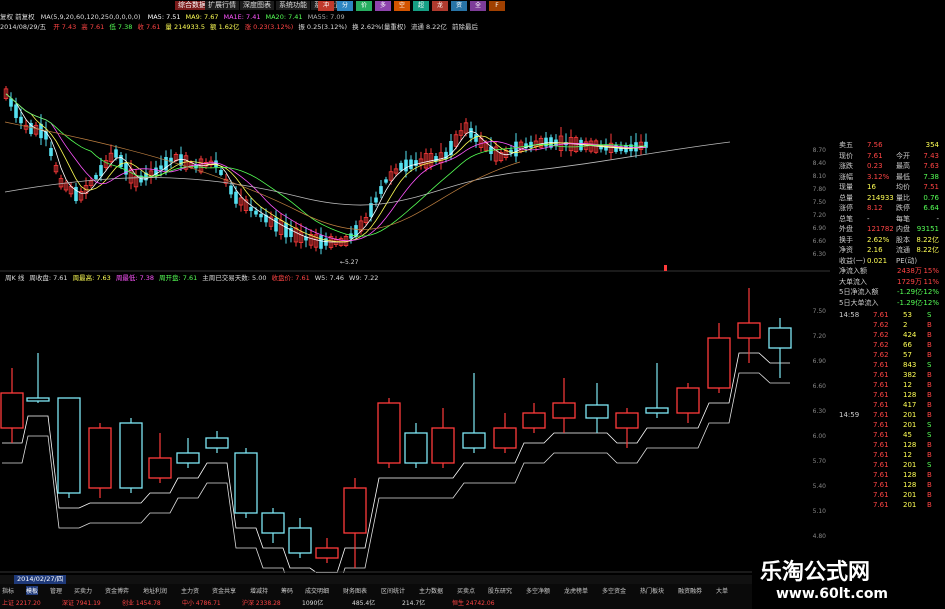  Describe the element at coordinates (83, 590) in the screenshot. I see `indicator-tab: 买卖力` at that location.